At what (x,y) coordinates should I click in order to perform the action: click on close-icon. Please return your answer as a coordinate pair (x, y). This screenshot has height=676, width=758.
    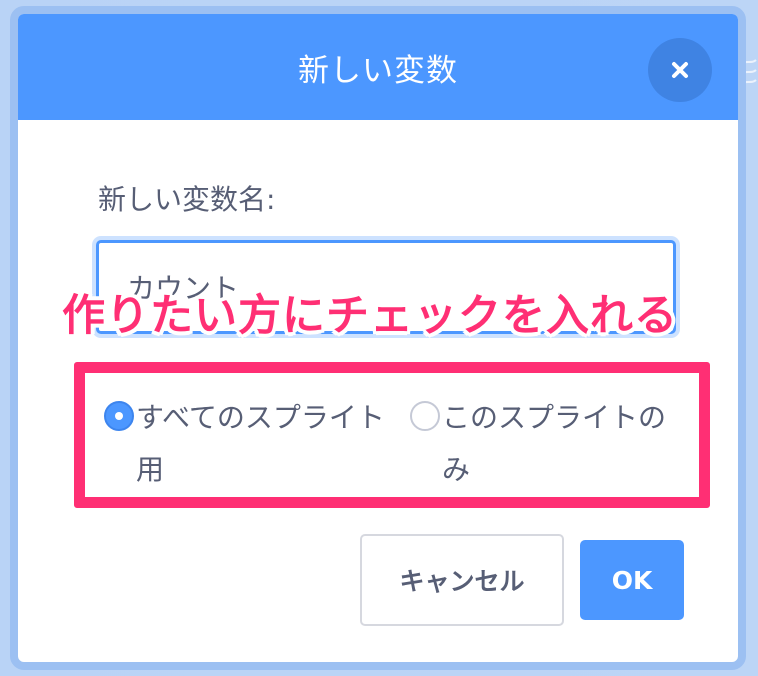
    Looking at the image, I should click on (680, 70).